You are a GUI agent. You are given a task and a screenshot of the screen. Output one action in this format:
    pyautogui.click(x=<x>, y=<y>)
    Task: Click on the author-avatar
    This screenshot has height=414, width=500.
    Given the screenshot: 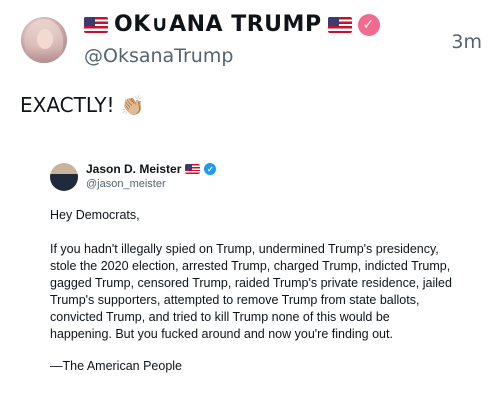 What is the action you would take?
    pyautogui.click(x=44, y=40)
    